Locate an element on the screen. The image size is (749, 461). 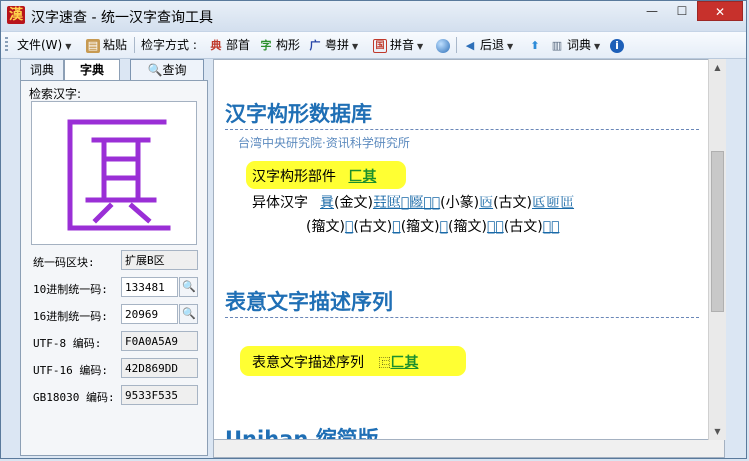
block-value: 扩展B区 is located at coordinates (159, 260).